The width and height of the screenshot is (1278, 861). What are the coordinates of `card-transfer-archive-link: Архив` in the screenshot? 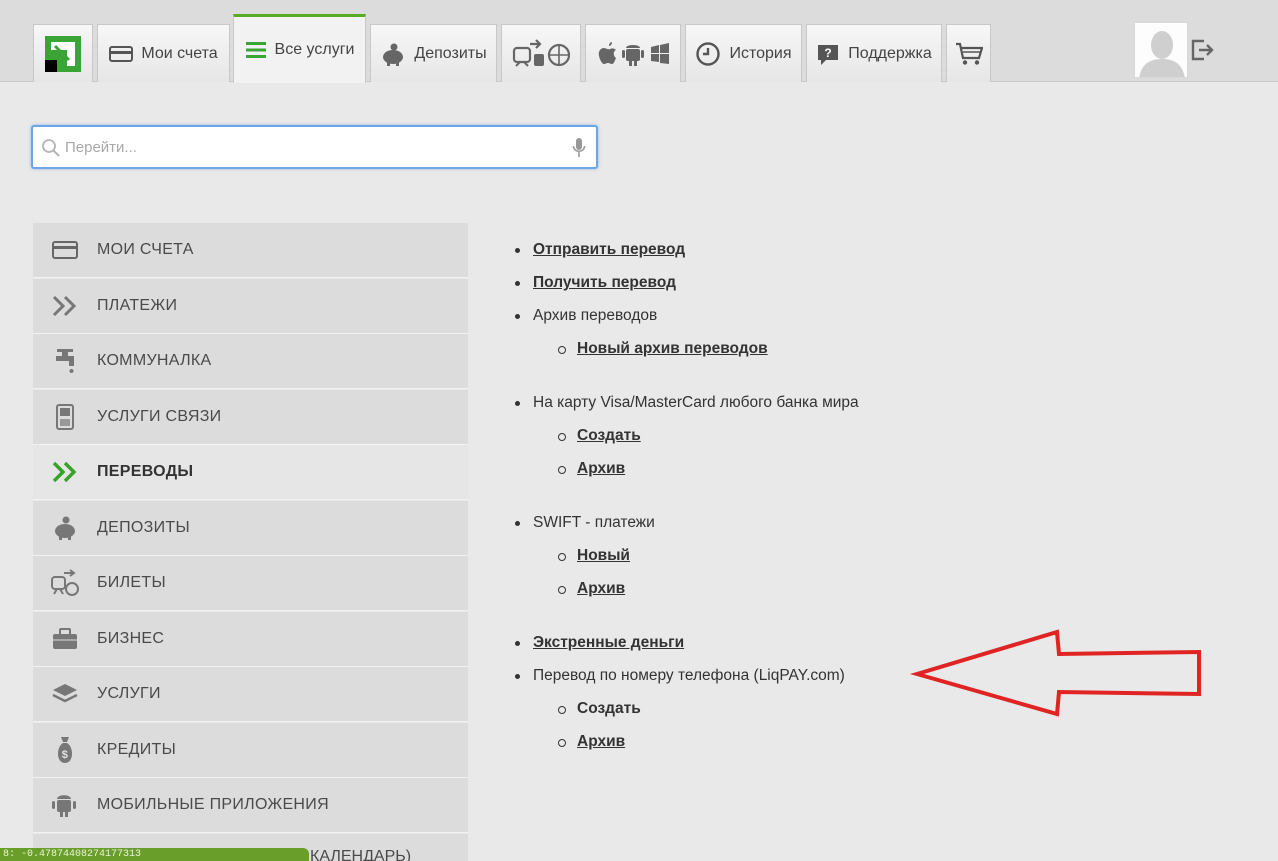 It's located at (601, 468).